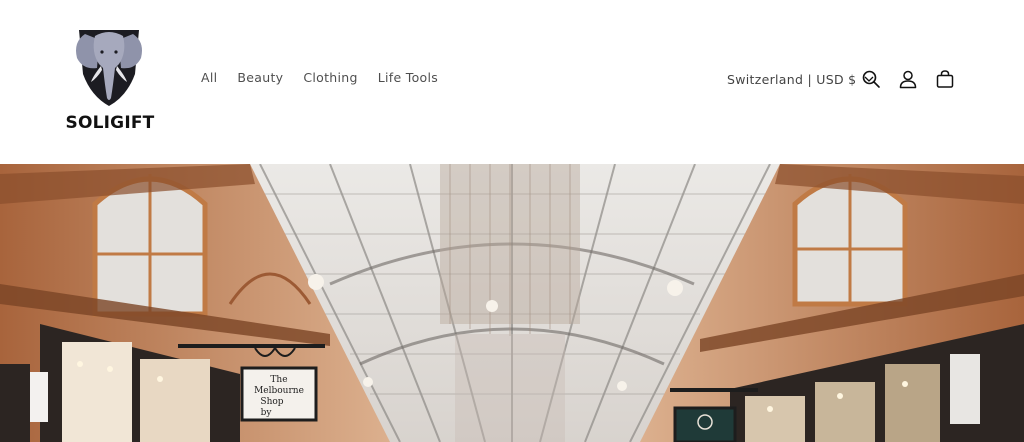 Image resolution: width=1024 pixels, height=442 pixels. I want to click on account-button, so click(908, 79).